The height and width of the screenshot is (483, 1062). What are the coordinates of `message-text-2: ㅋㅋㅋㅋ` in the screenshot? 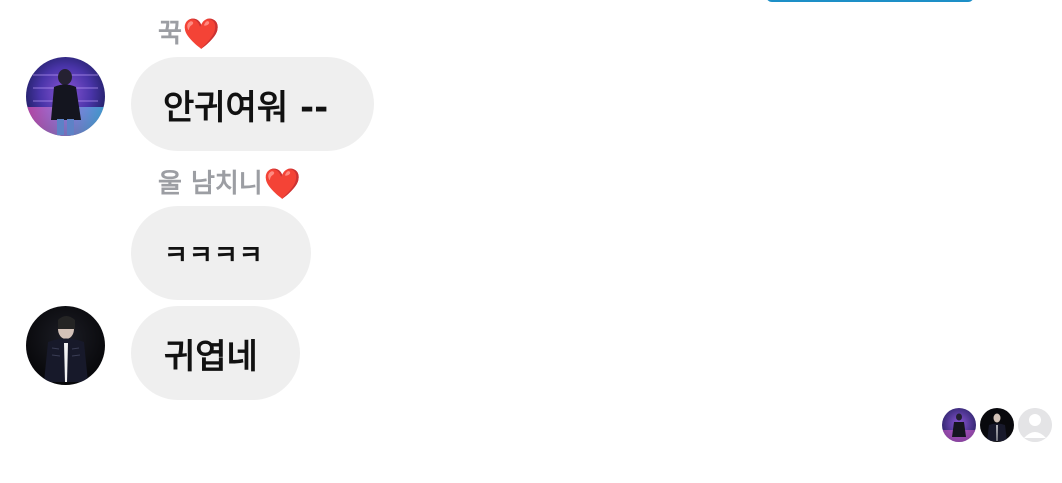 It's located at (214, 255).